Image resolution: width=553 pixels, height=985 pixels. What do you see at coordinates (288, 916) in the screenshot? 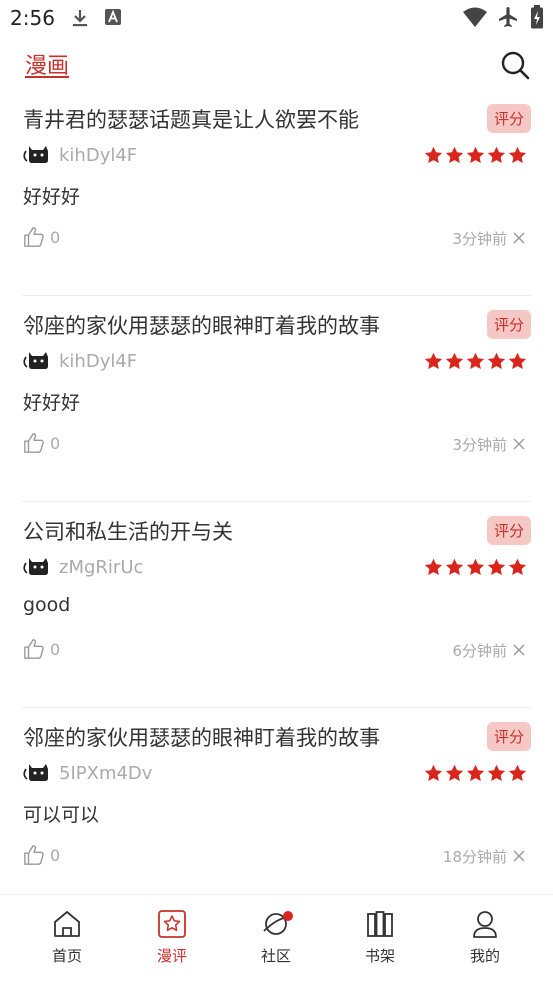
I see `notification-dot` at bounding box center [288, 916].